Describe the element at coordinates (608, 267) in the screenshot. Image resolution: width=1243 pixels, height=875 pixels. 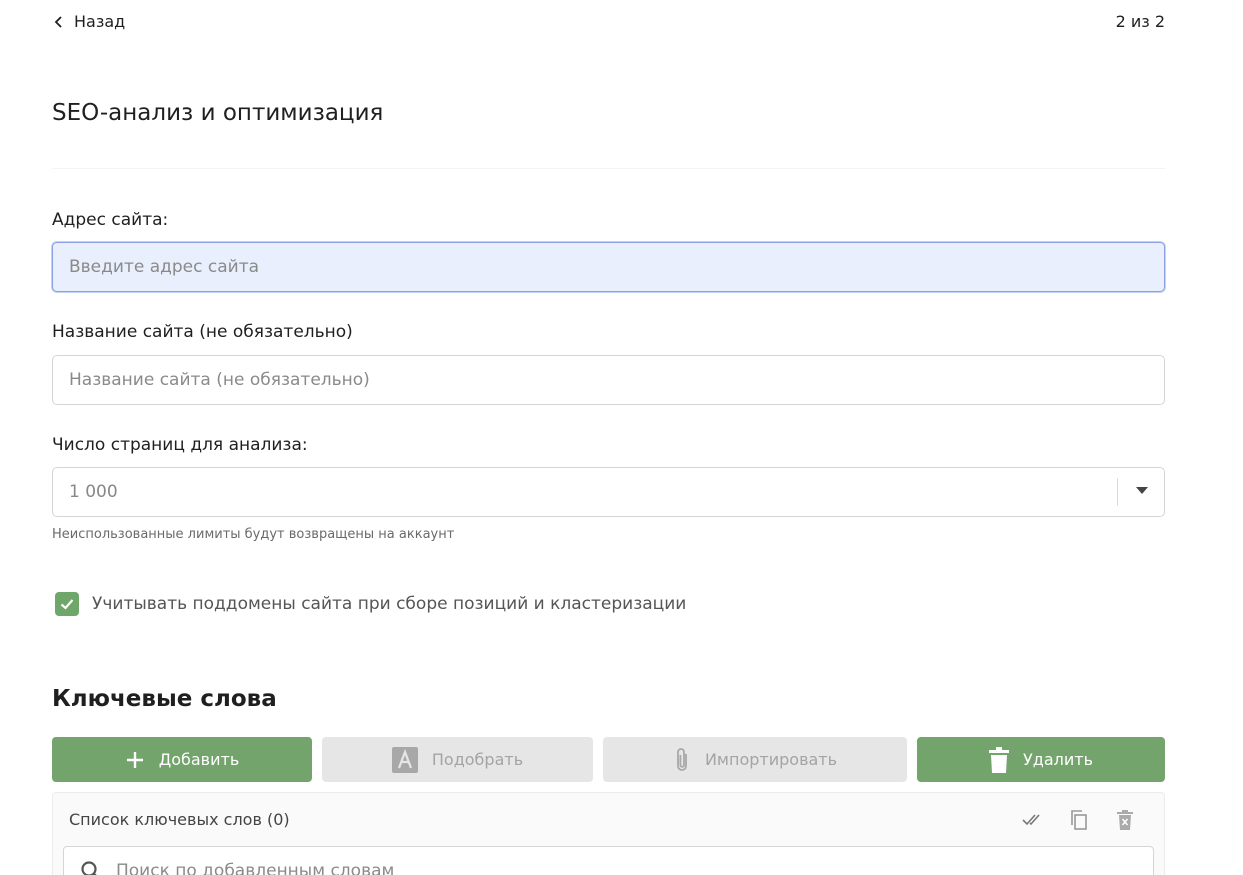
I see `site-address-input` at that location.